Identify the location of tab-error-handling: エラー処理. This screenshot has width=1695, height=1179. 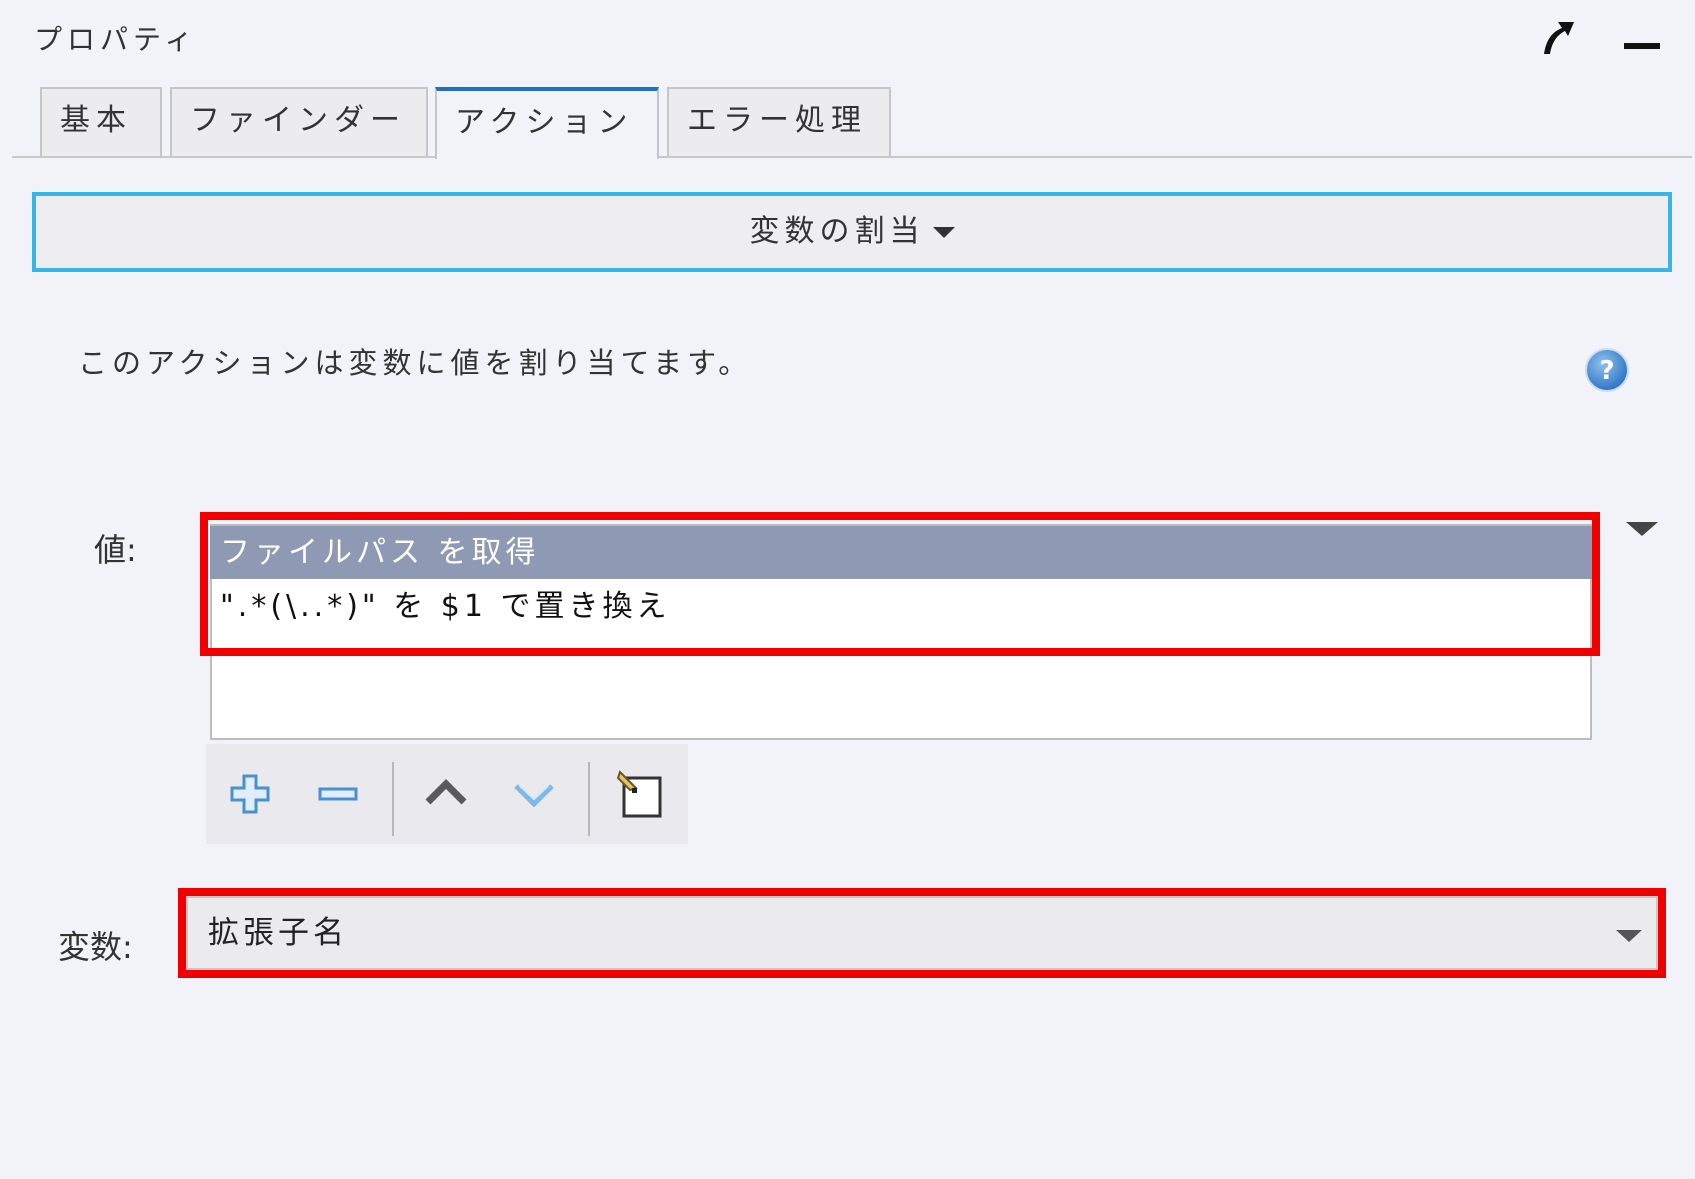
(779, 121).